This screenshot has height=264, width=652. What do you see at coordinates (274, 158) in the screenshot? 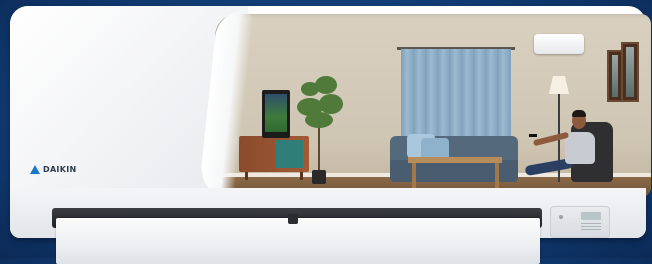
I see `tv-stand` at bounding box center [274, 158].